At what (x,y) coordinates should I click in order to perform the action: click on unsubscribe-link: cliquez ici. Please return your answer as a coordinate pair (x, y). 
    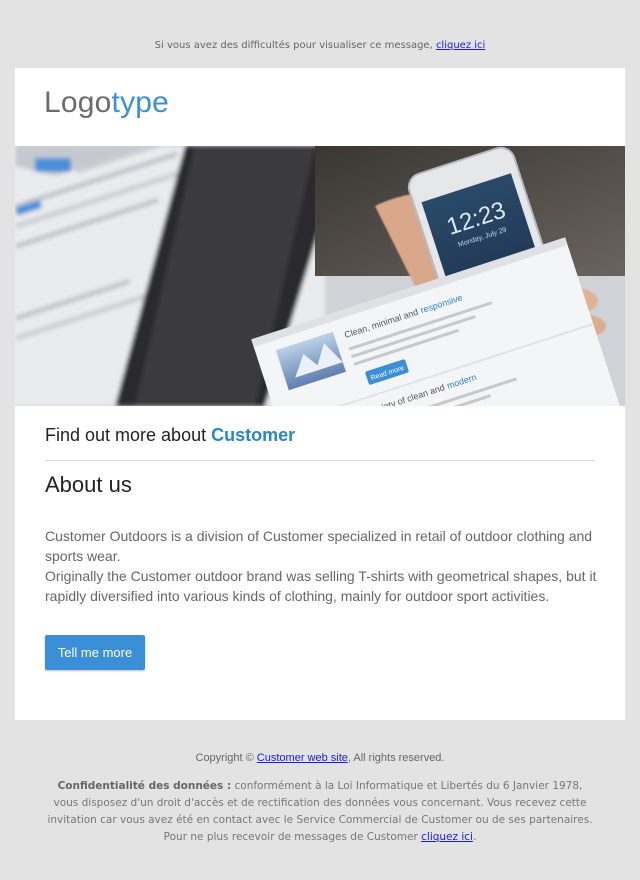
    Looking at the image, I should click on (447, 837).